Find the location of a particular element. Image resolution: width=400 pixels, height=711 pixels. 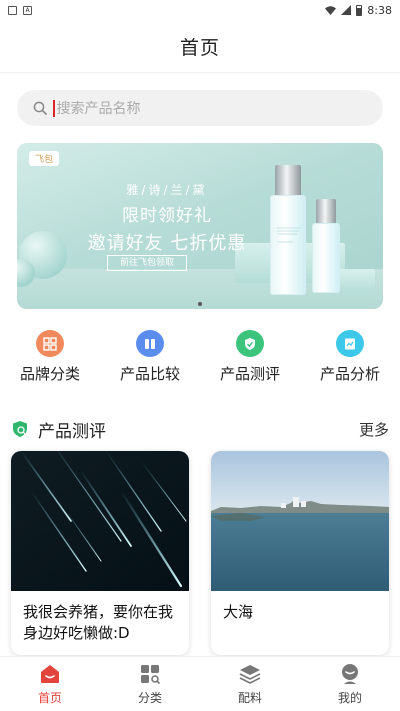

tab-label: 分类 is located at coordinates (149, 698).